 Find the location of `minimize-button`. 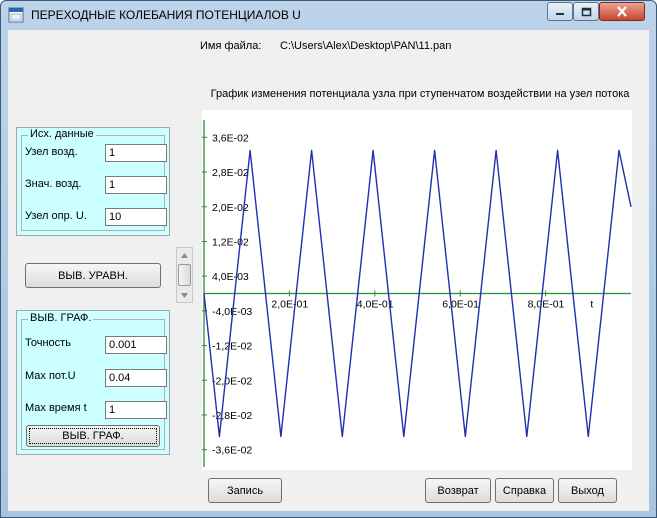

minimize-button is located at coordinates (560, 11).